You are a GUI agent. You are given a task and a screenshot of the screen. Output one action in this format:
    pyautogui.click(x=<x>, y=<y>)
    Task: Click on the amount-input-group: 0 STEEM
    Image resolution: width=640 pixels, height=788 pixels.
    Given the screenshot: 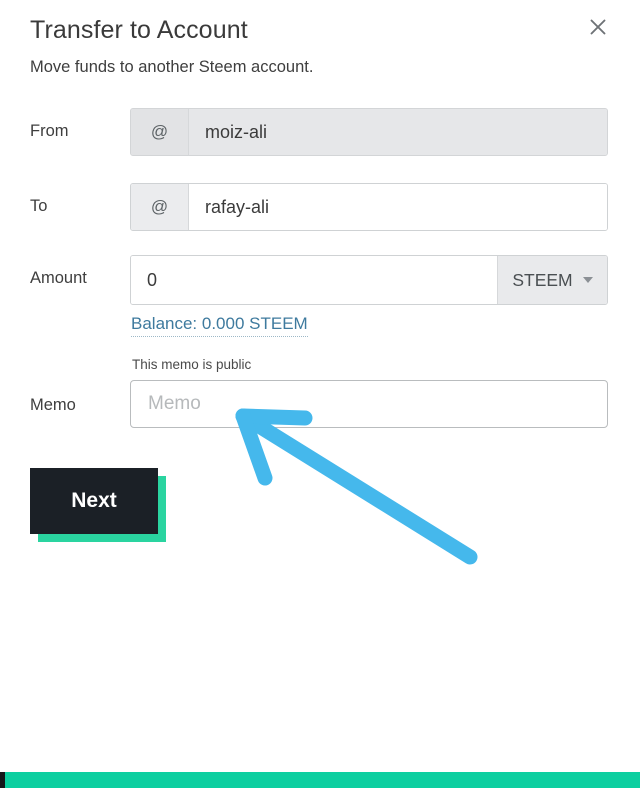 What is the action you would take?
    pyautogui.click(x=369, y=280)
    